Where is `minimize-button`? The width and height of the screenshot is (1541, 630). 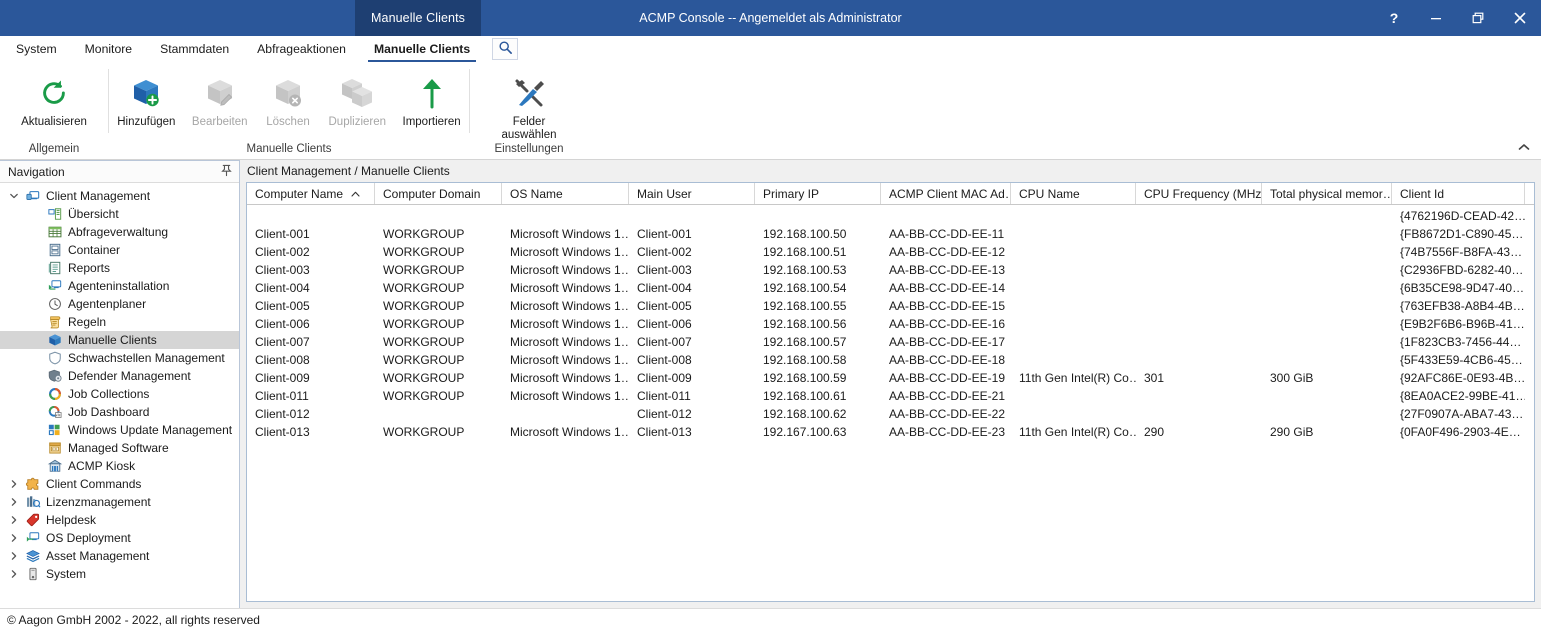 minimize-button is located at coordinates (1436, 18).